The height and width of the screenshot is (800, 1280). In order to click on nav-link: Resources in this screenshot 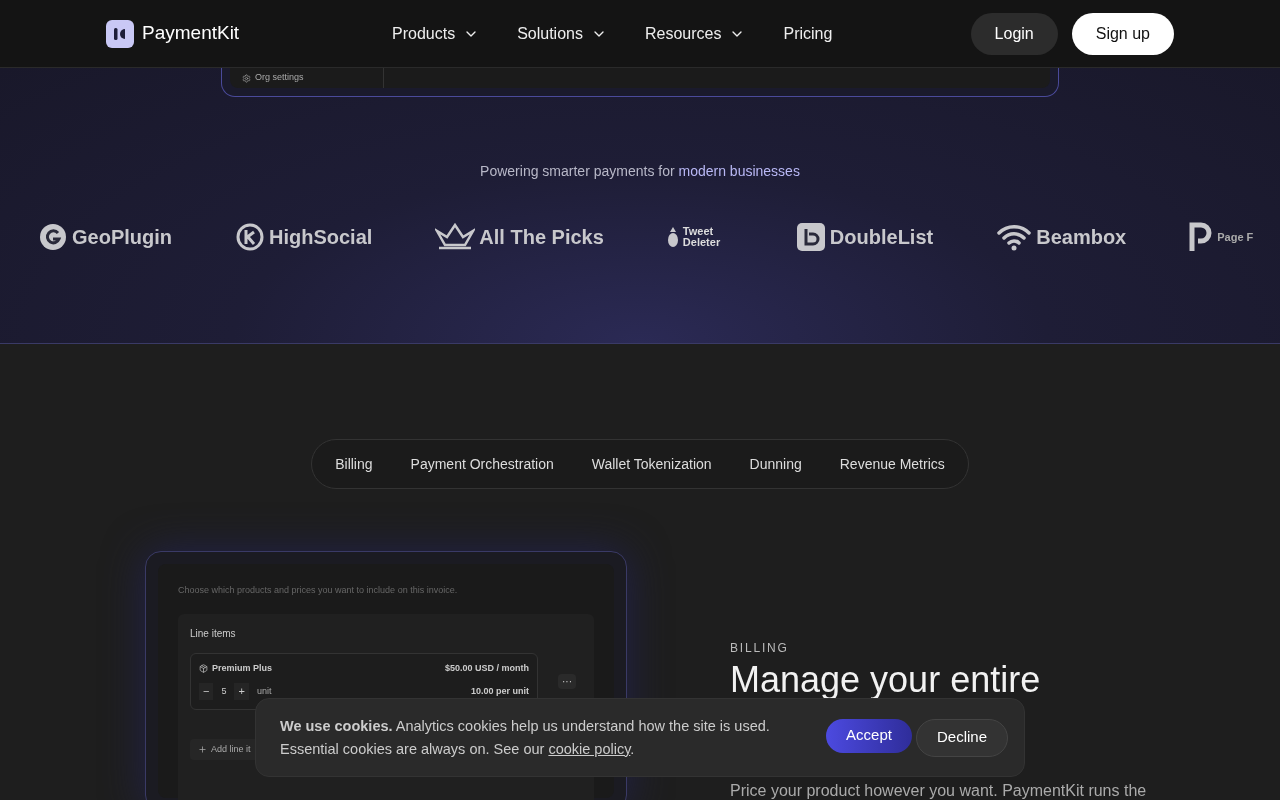, I will do `click(695, 33)`.